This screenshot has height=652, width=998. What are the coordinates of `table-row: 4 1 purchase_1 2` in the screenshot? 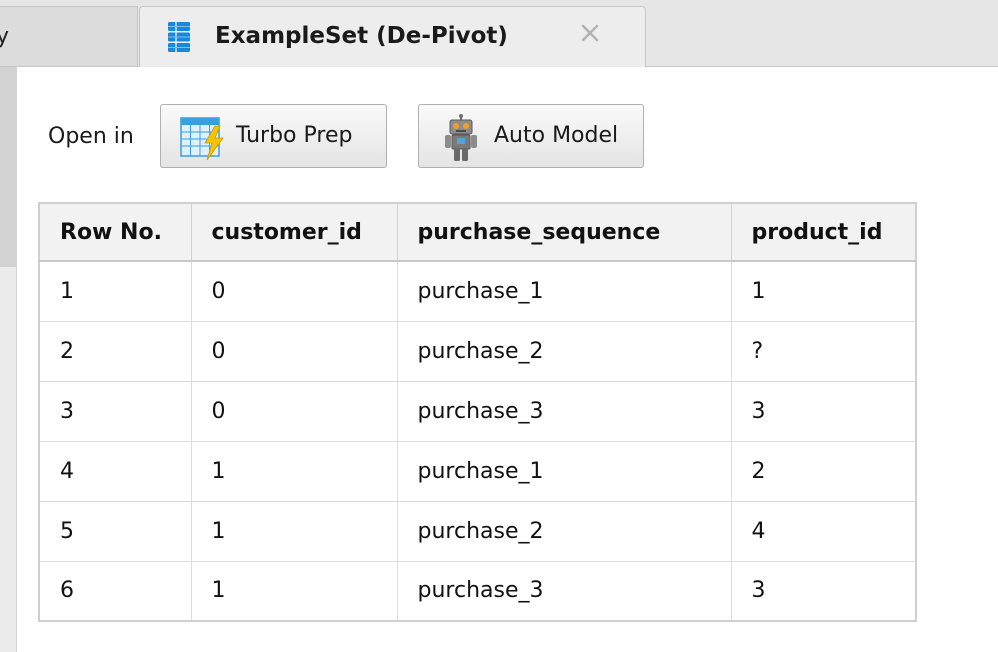 It's located at (477, 471).